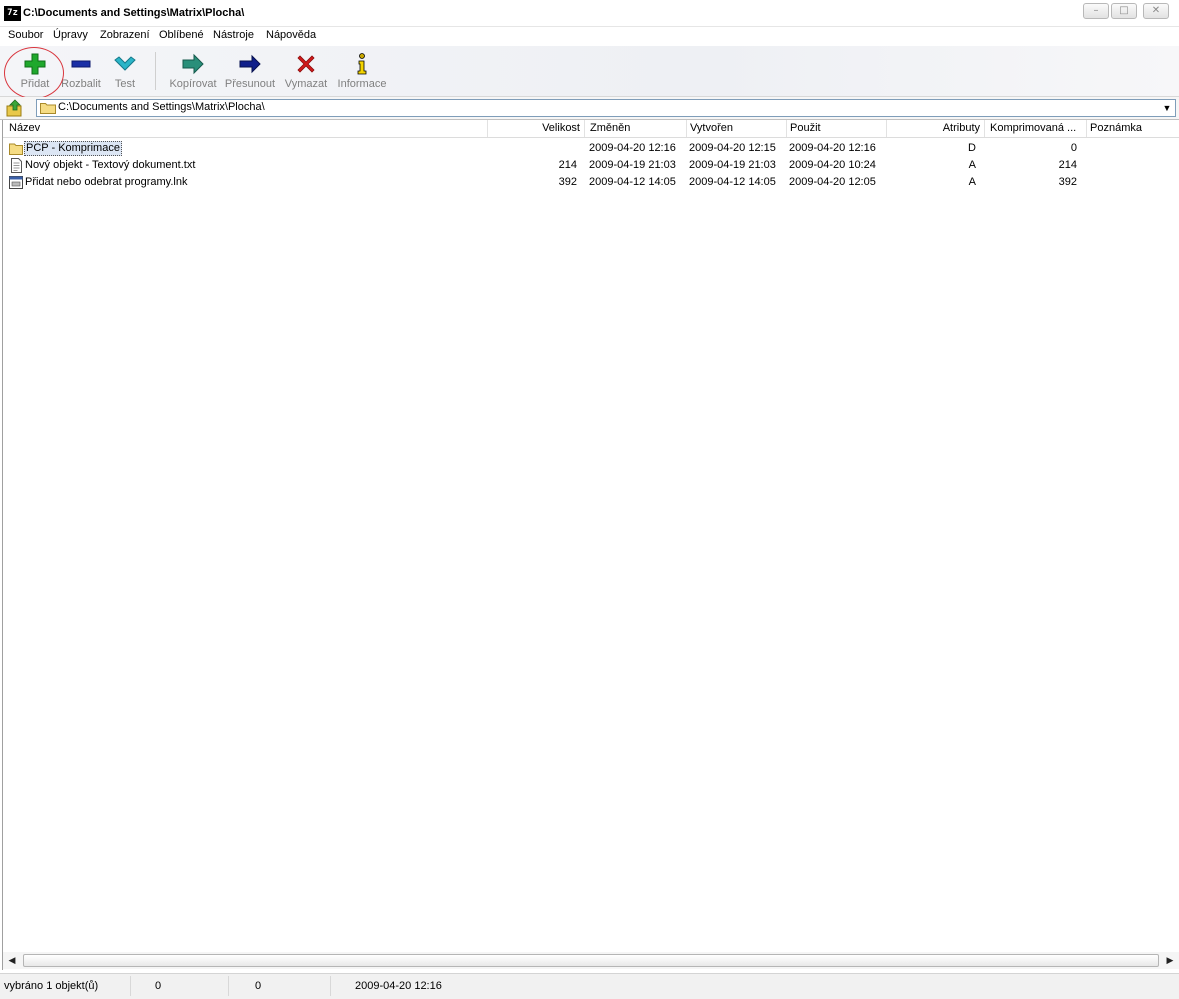 This screenshot has height=999, width=1179. What do you see at coordinates (1067, 165) in the screenshot?
I see `cell-packed: 214` at bounding box center [1067, 165].